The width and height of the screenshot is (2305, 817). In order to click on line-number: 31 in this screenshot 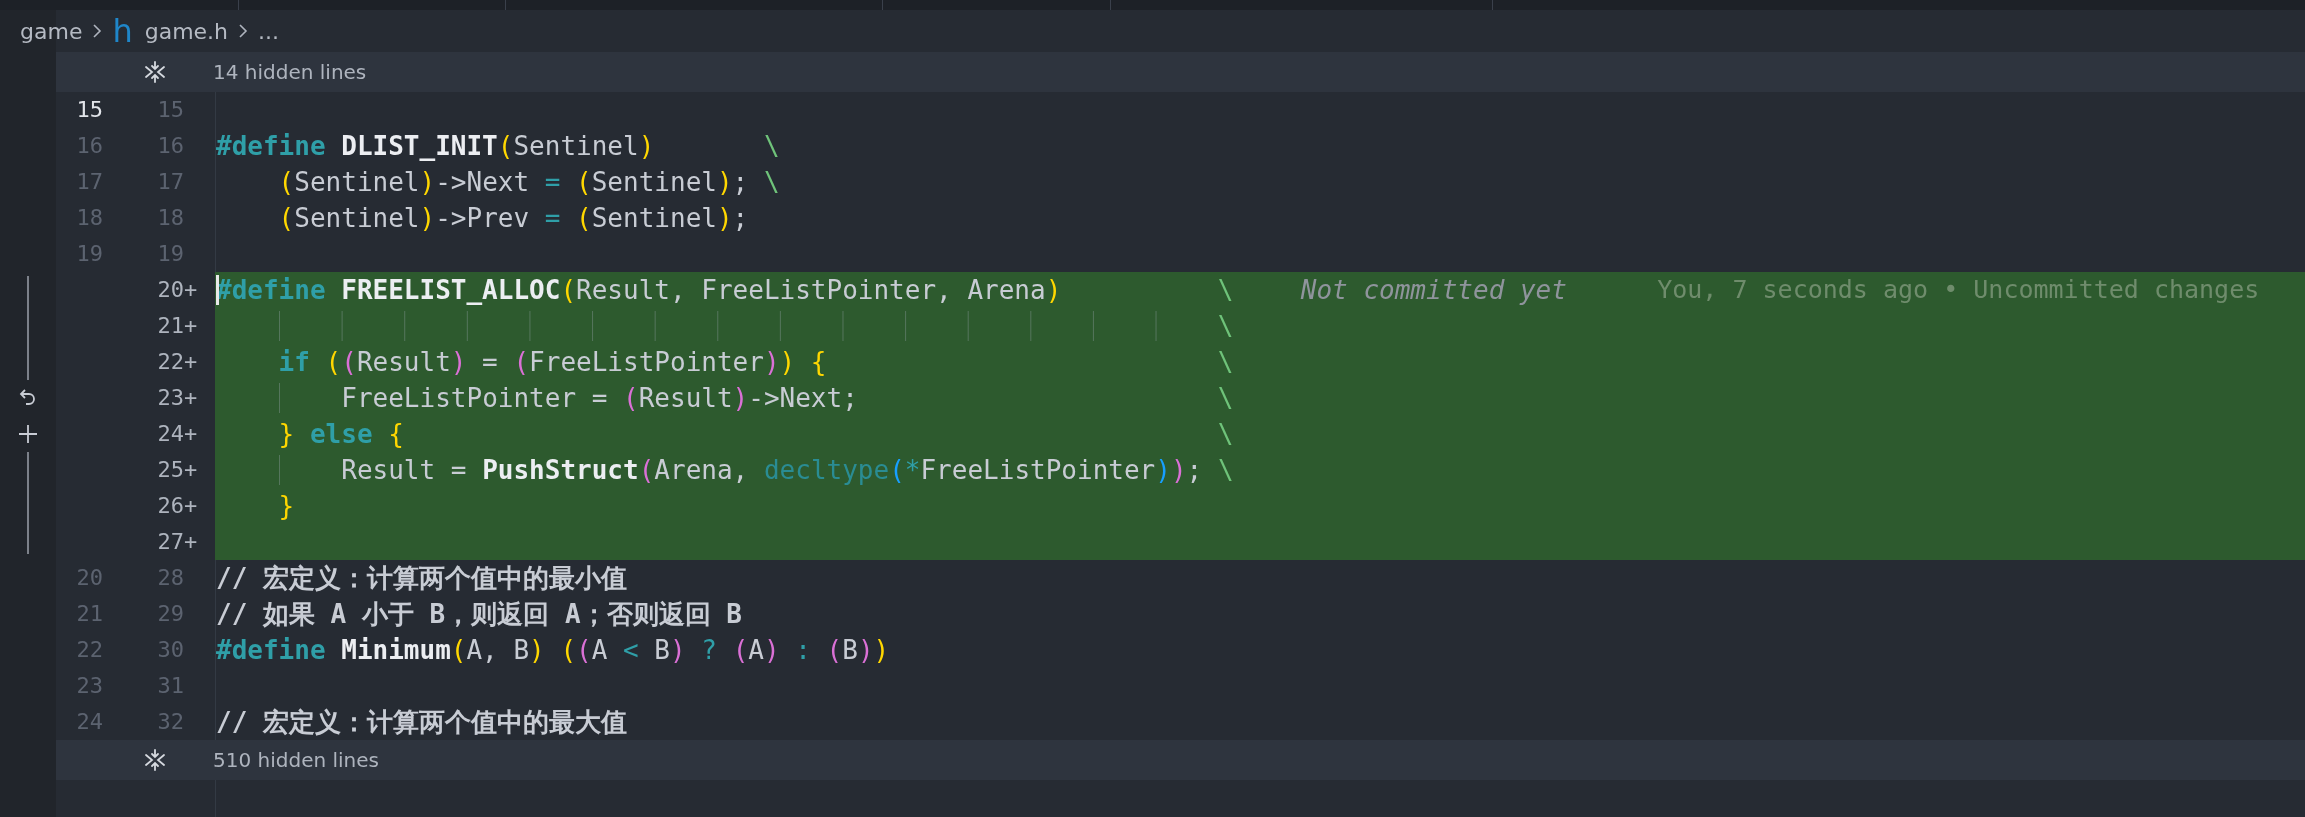, I will do `click(170, 686)`.